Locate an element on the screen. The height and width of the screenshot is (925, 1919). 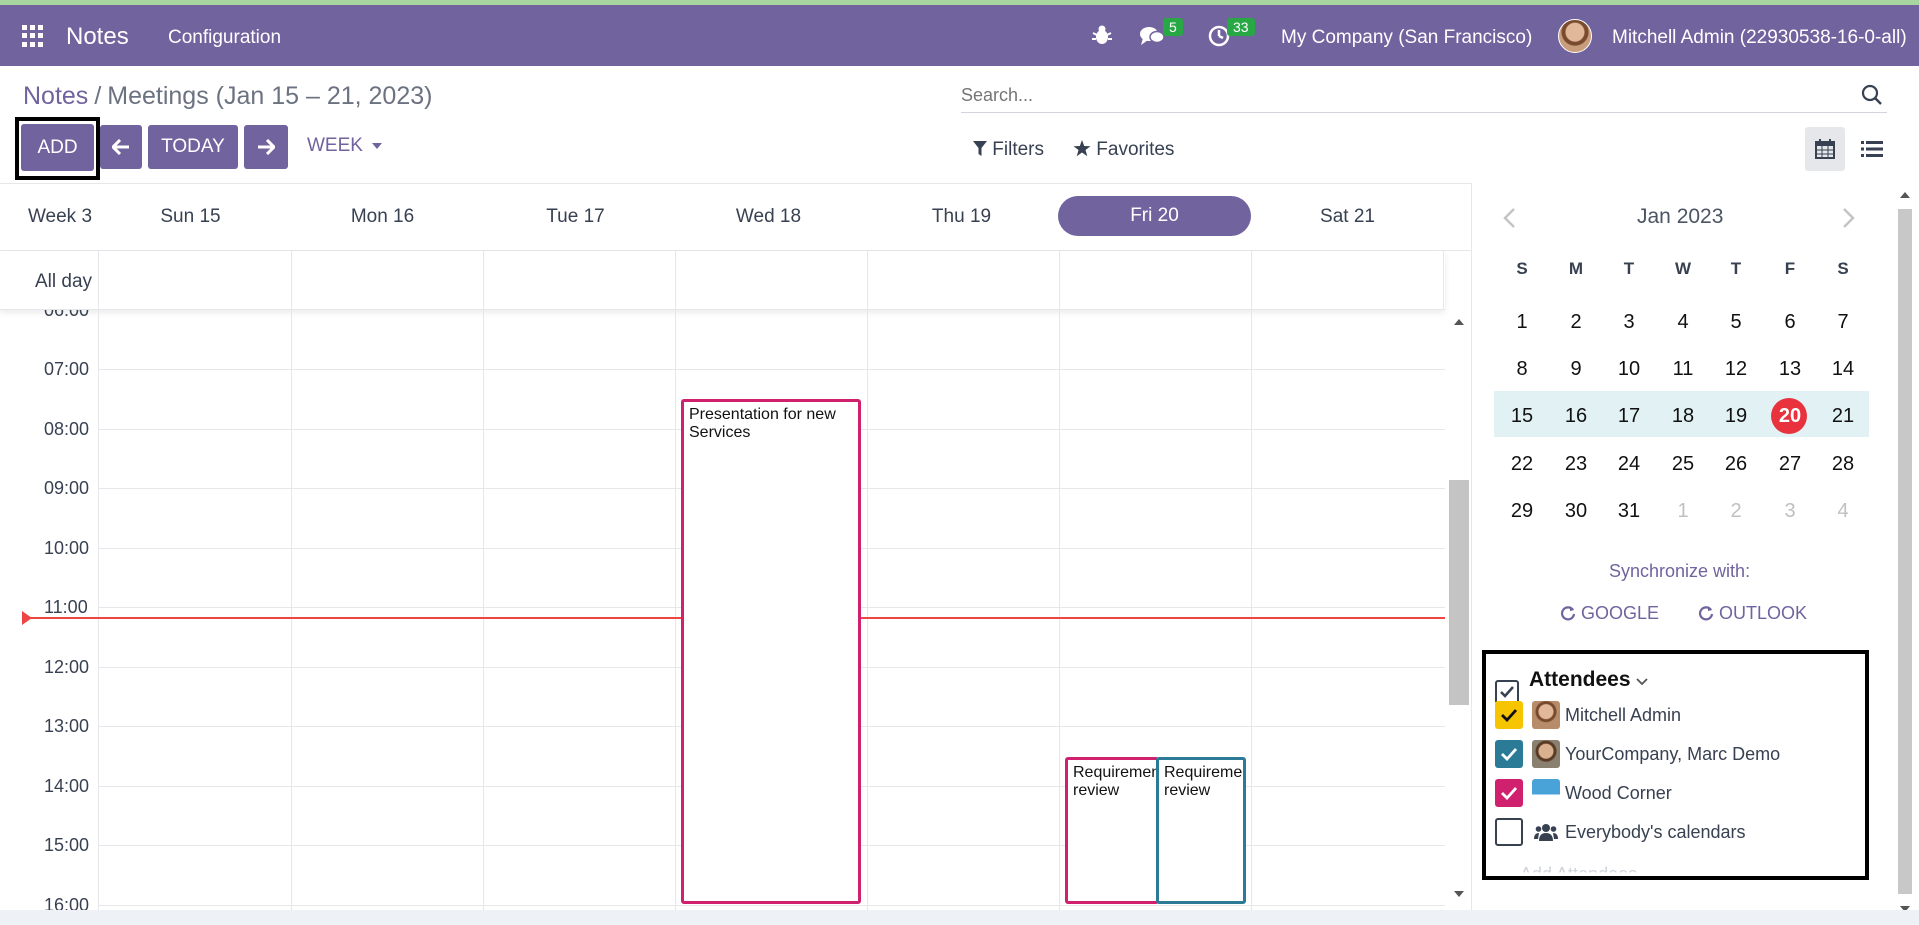
attendee-checkbox-wood-corner is located at coordinates (1509, 793).